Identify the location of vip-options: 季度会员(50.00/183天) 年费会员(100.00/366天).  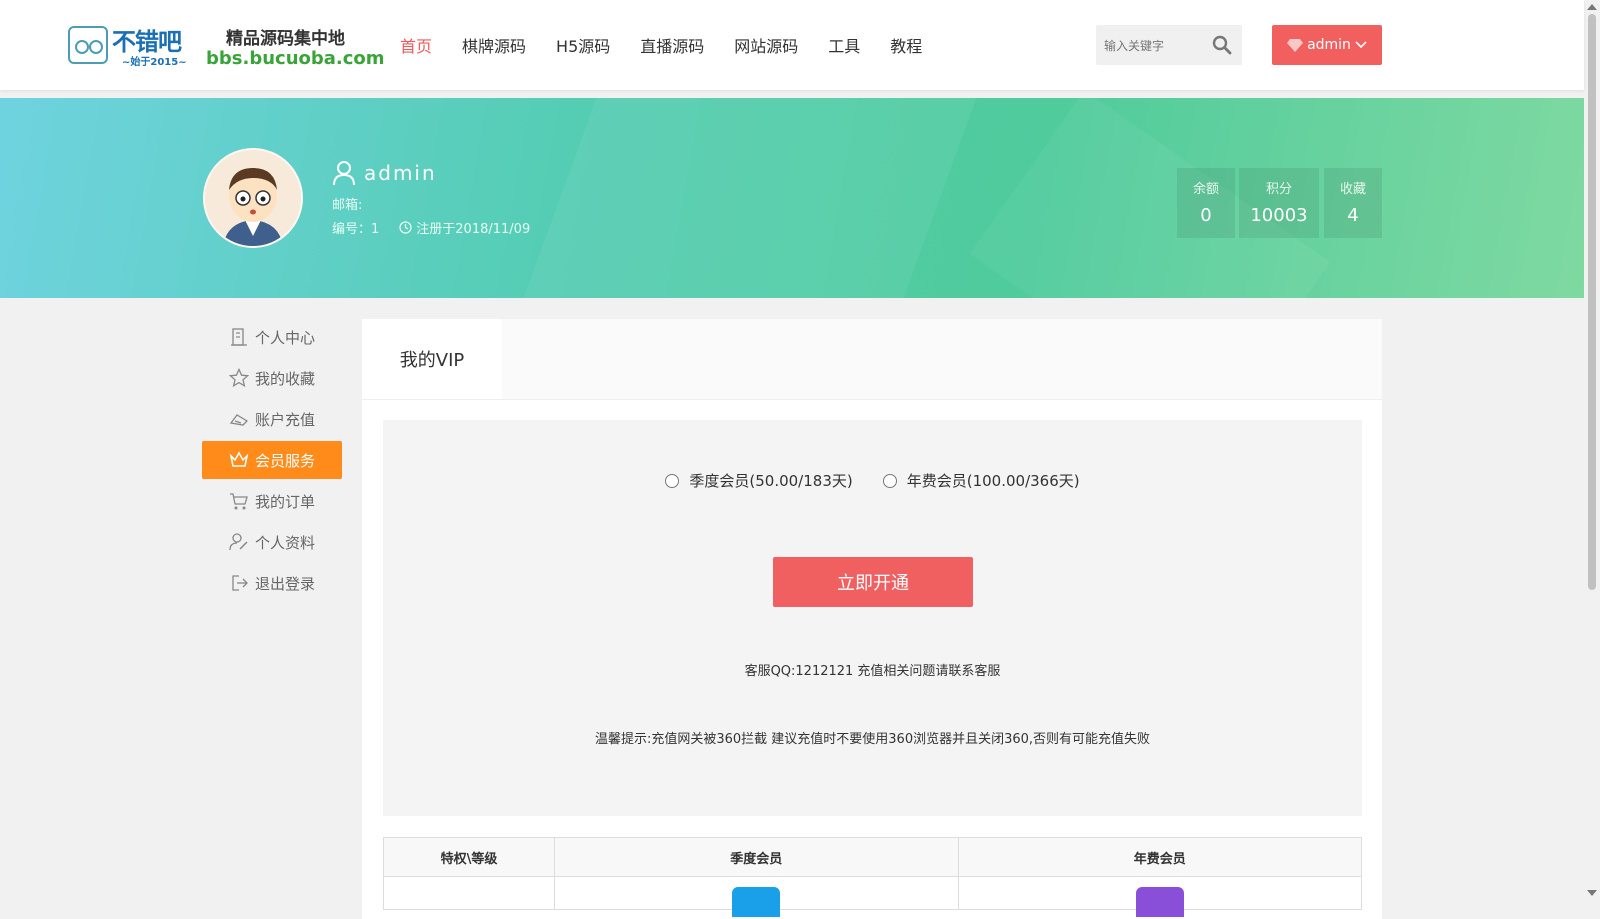
(872, 480).